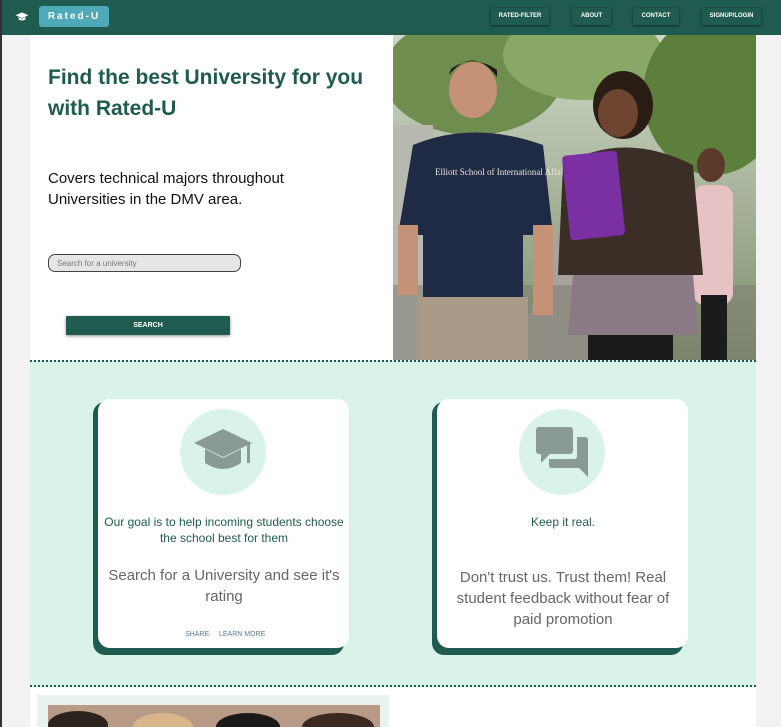  I want to click on nav-contact: CONTACT, so click(656, 16).